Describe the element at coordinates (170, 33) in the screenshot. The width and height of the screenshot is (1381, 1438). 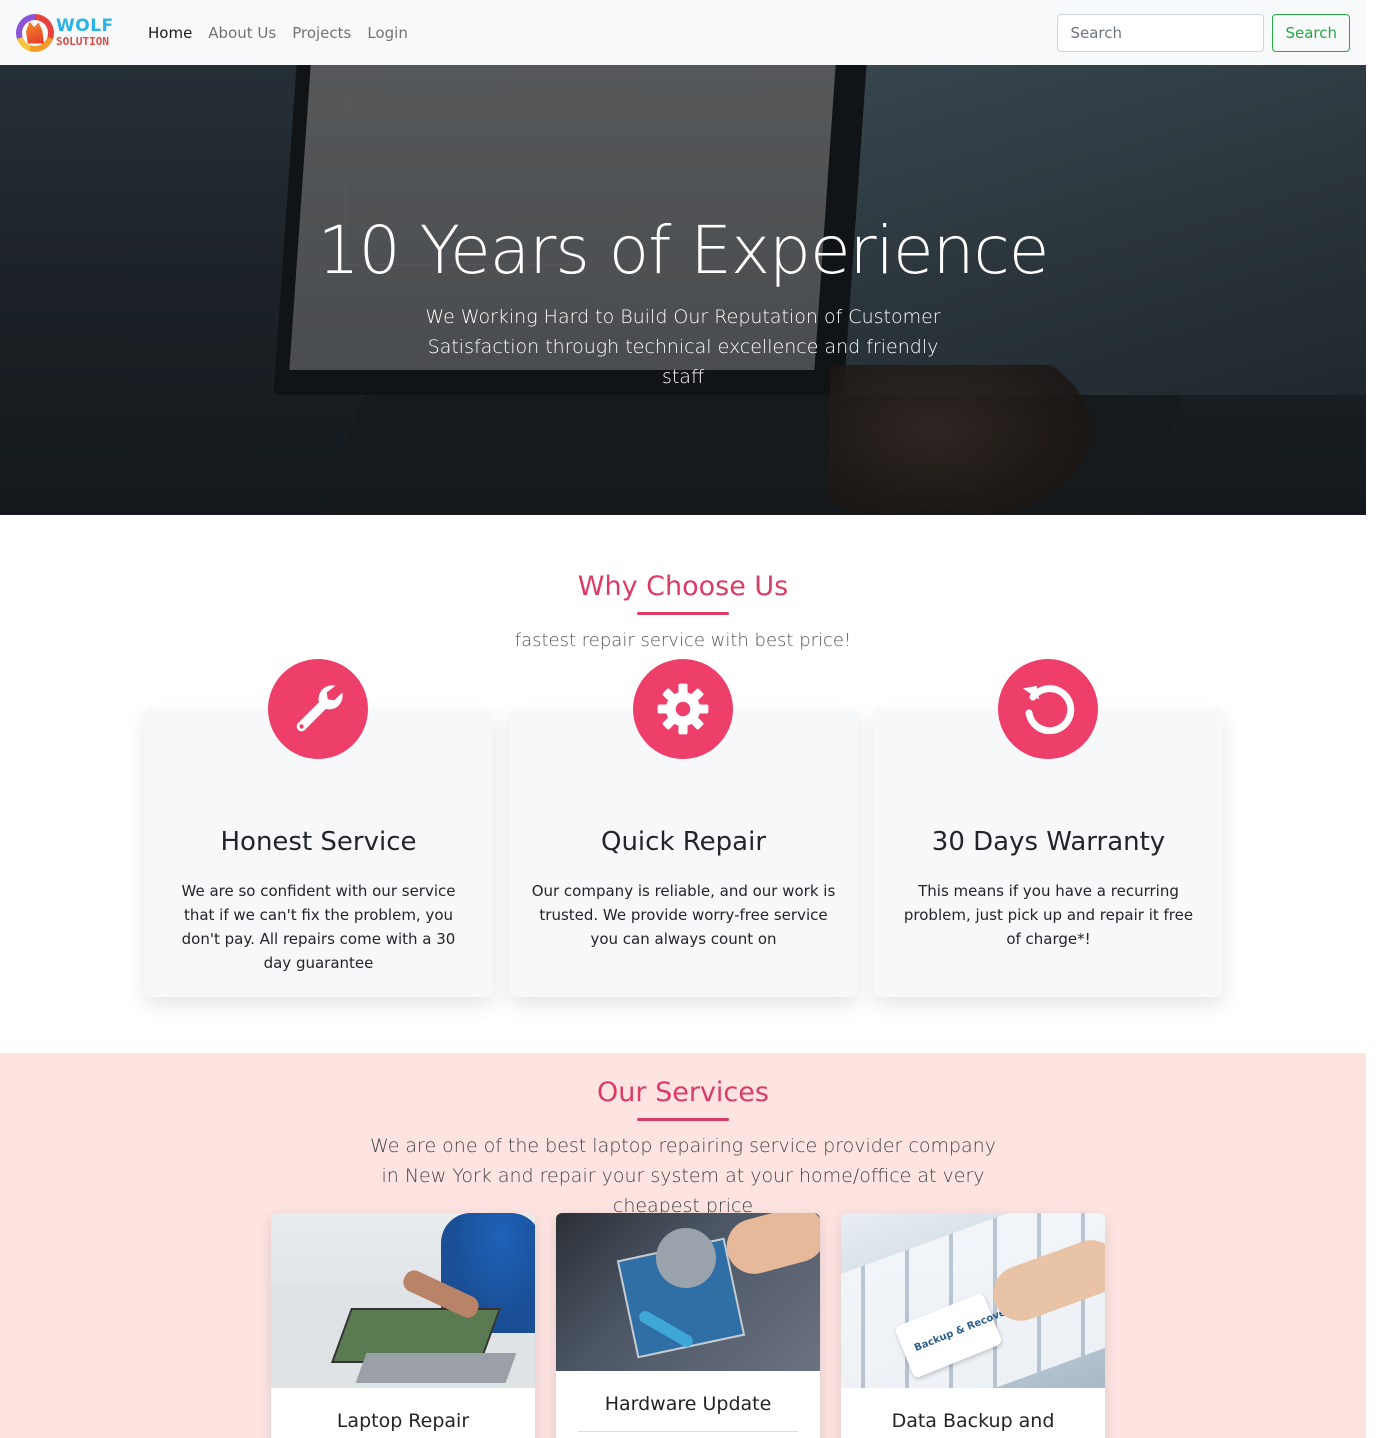
I see `nav-link-home: Home` at that location.